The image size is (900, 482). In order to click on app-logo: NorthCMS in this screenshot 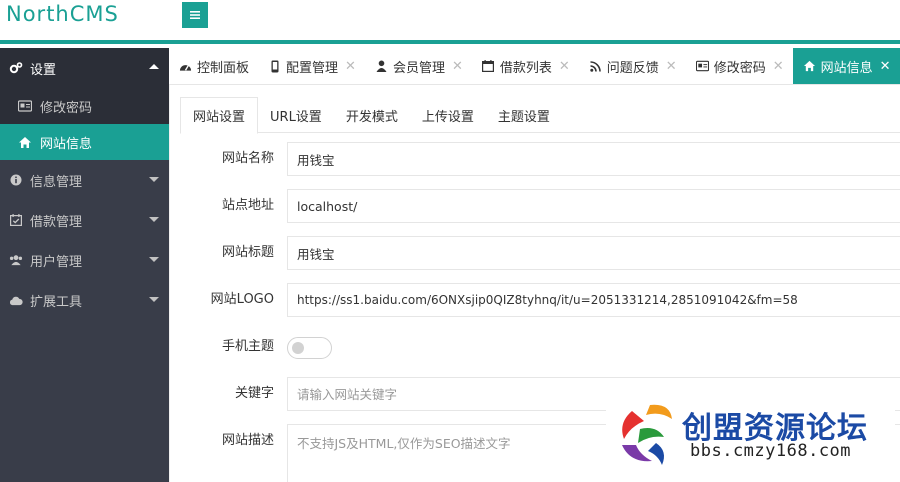, I will do `click(62, 14)`.